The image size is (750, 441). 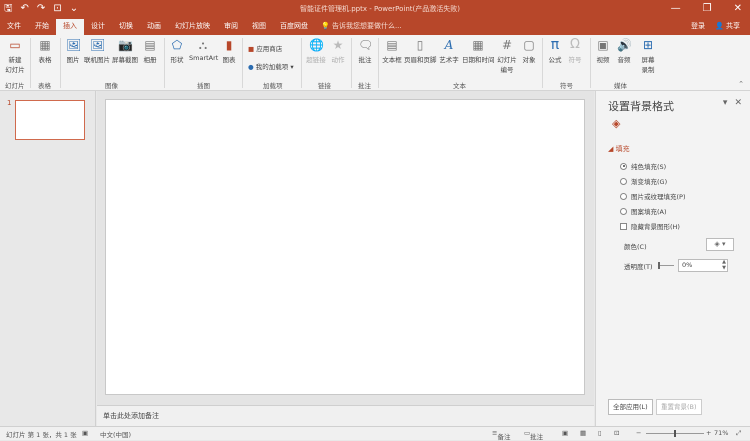 What do you see at coordinates (98, 26) in the screenshot?
I see `tab-3: 设计` at bounding box center [98, 26].